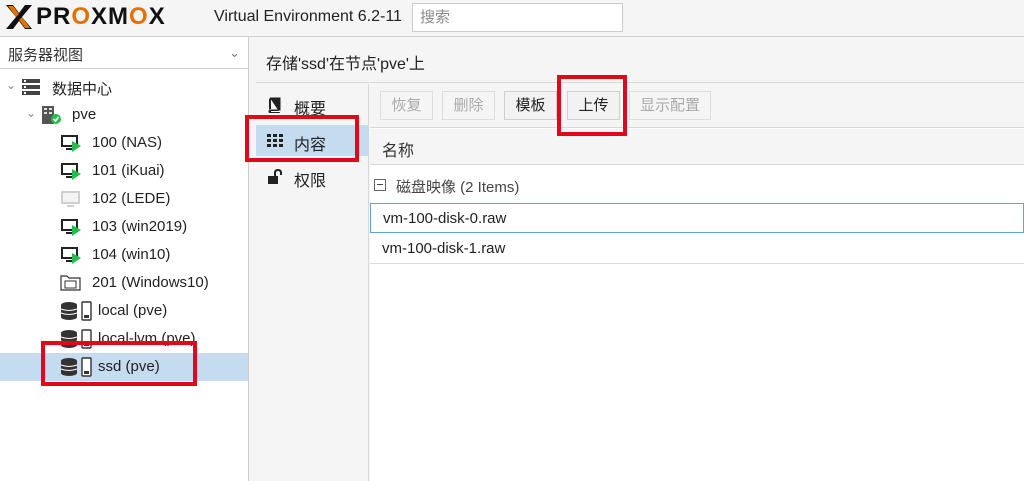 This screenshot has height=481, width=1024. I want to click on table-row: vm-100-disk-1.raw, so click(697, 249).